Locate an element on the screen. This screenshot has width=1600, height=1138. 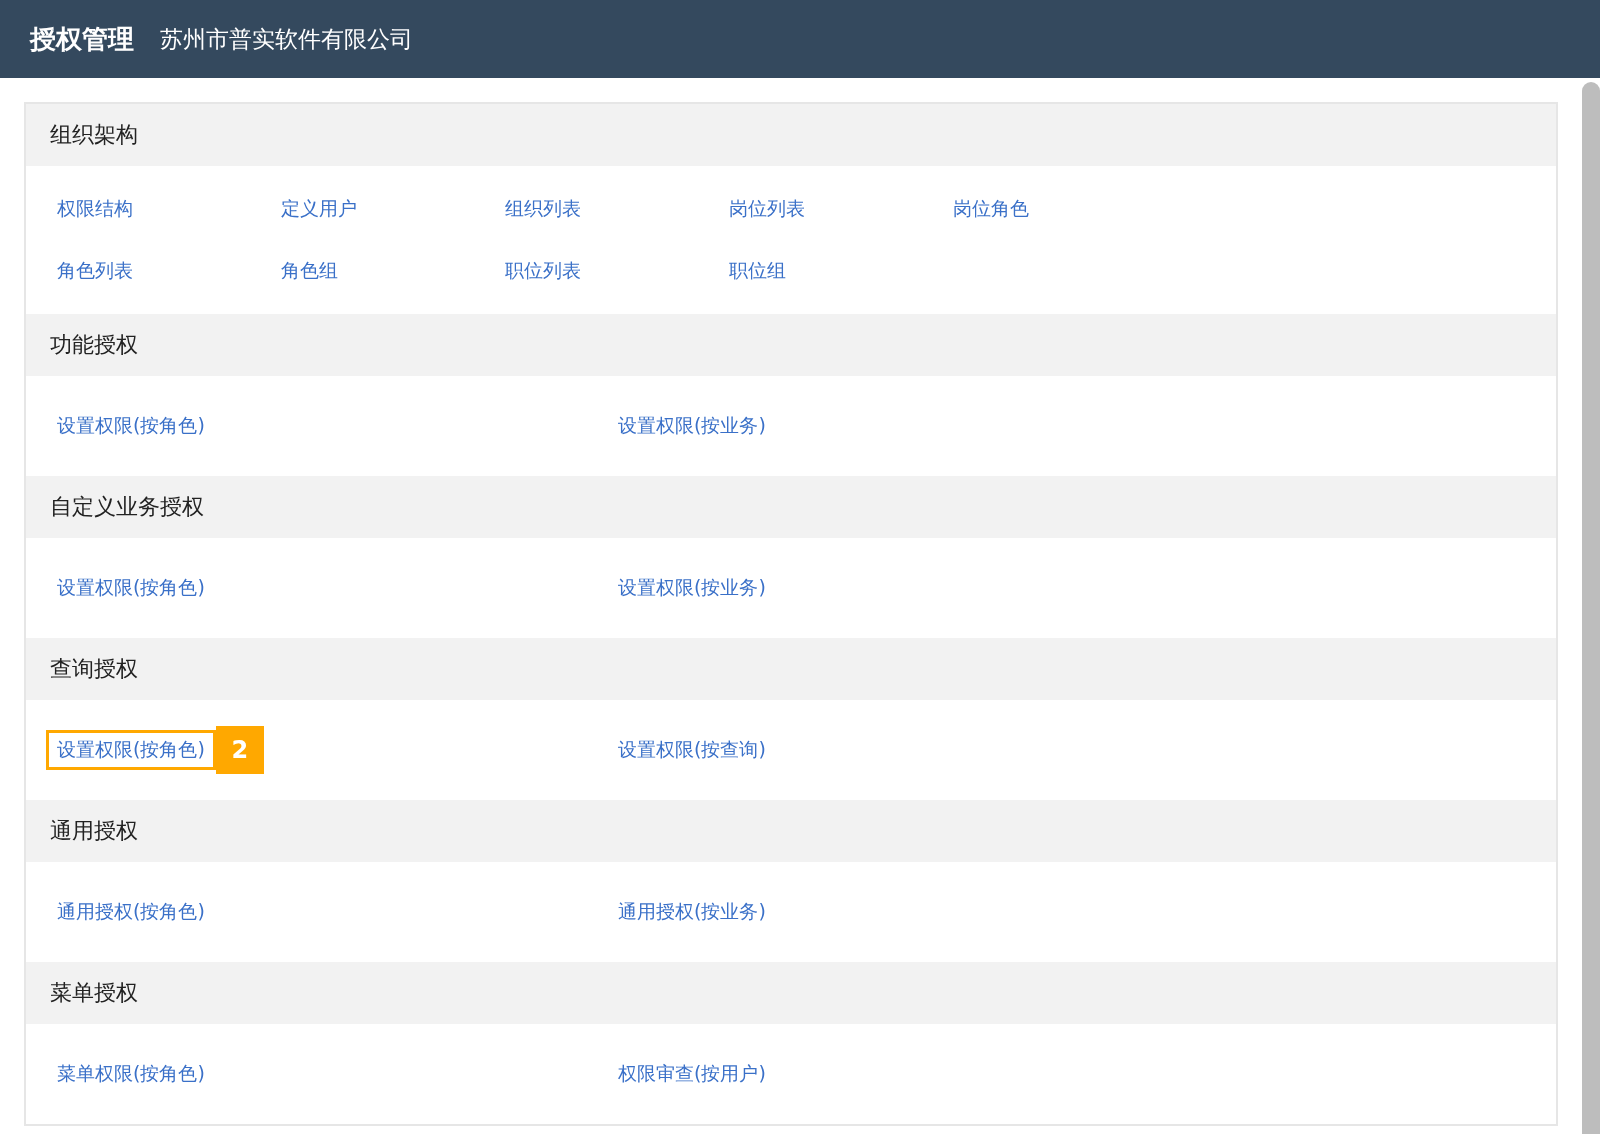
permission-link: 角色列表 is located at coordinates (95, 271).